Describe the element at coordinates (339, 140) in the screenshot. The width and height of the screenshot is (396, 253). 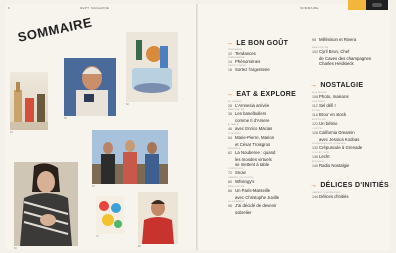
I see `toc-entry-cont: avec Jessica Koobas` at that location.